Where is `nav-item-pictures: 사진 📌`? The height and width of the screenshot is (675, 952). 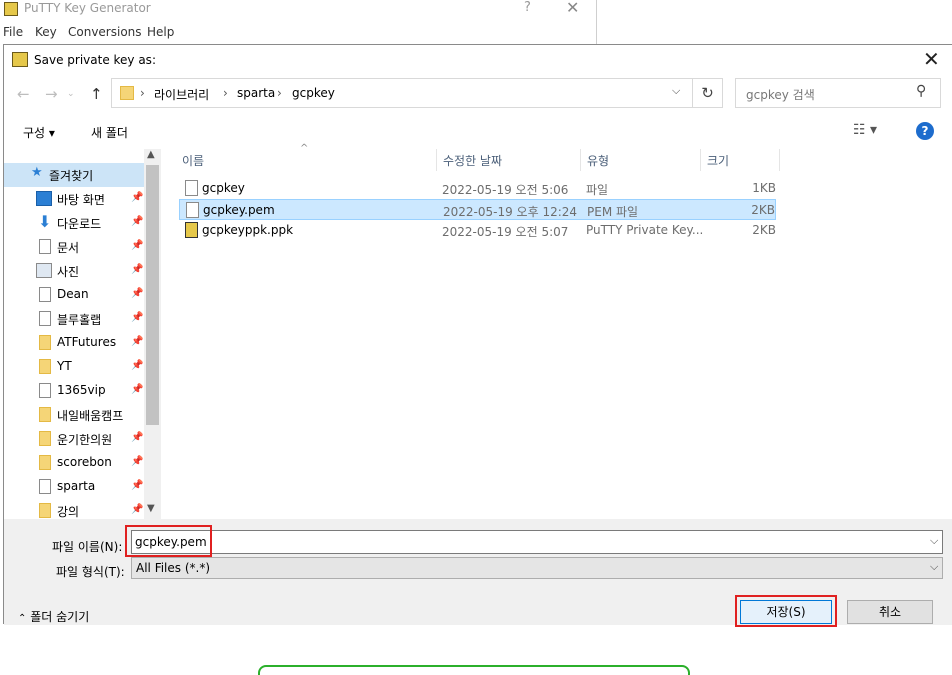
nav-item-pictures: 사진 📌 is located at coordinates (74, 271).